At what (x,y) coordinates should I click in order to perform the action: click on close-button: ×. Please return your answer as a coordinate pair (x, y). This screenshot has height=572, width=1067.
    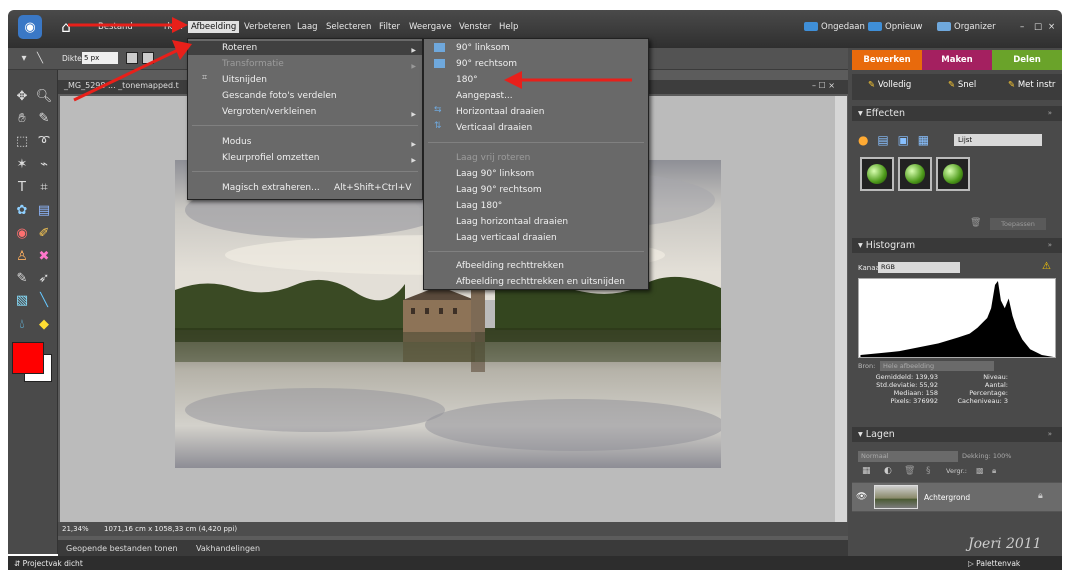
    Looking at the image, I should click on (1051, 27).